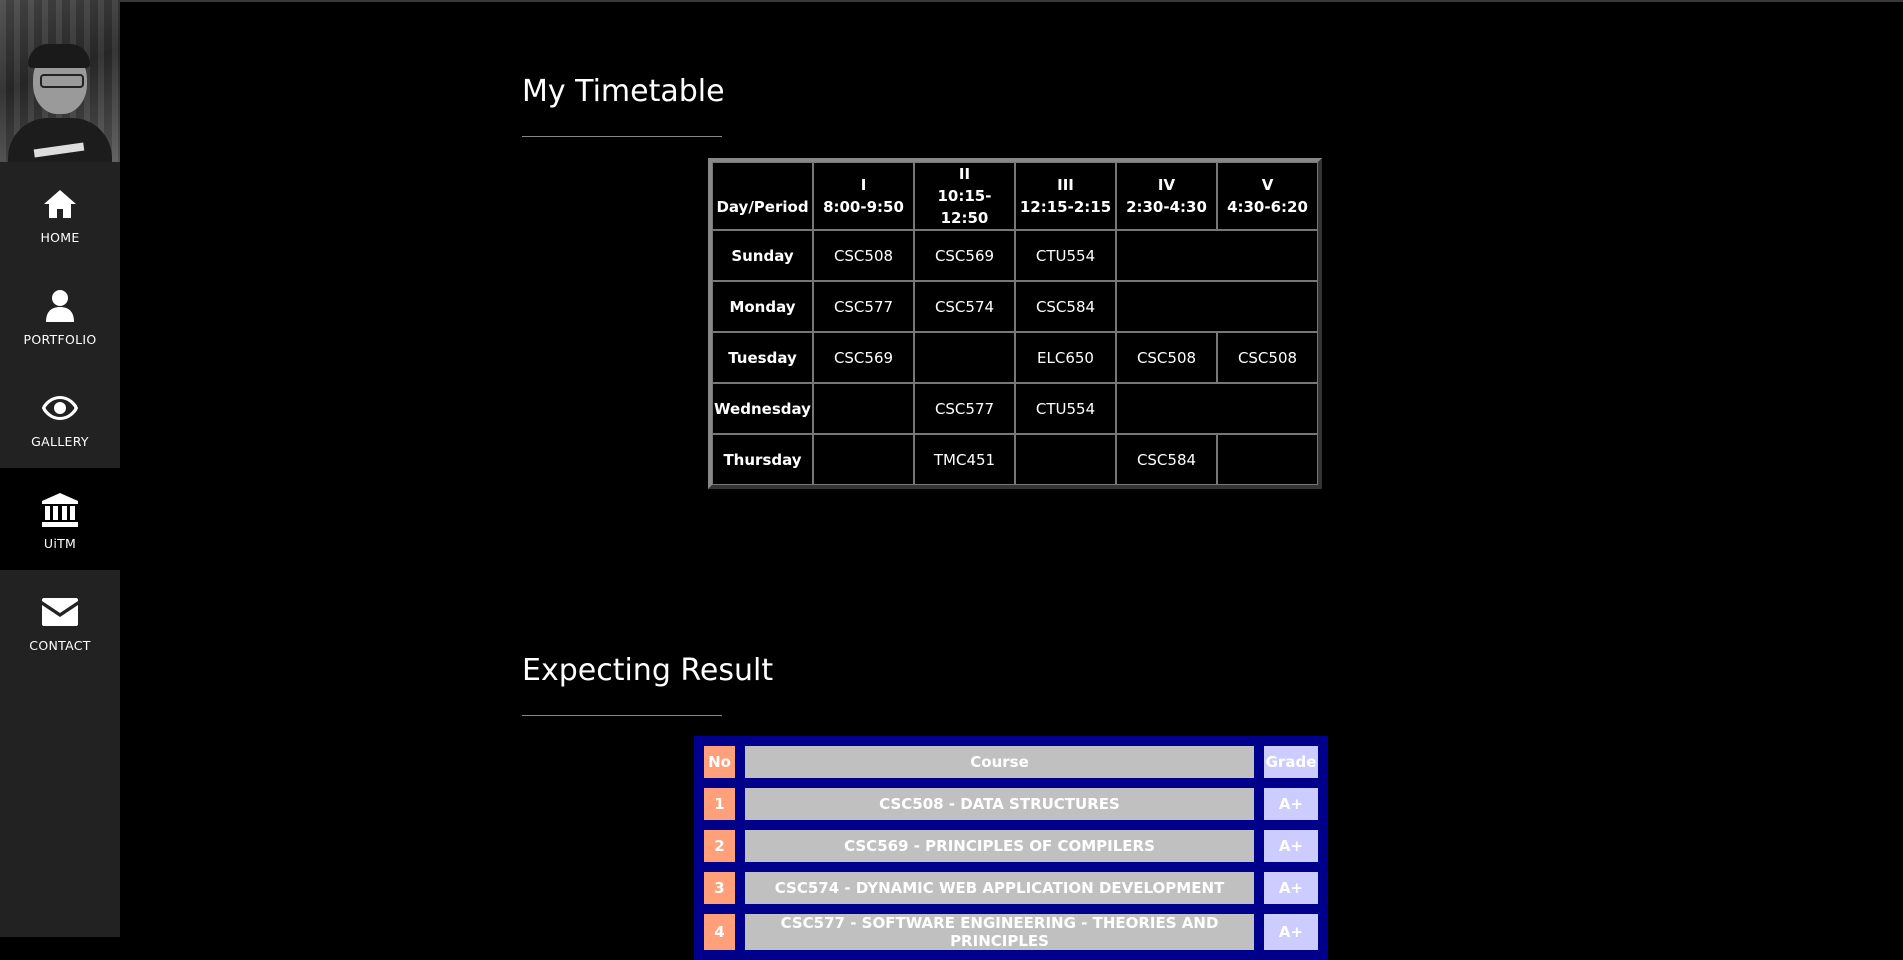  I want to click on result-row: 2 CSC569 - PRINCIPLES OF COMPILERS A+, so click(1011, 846).